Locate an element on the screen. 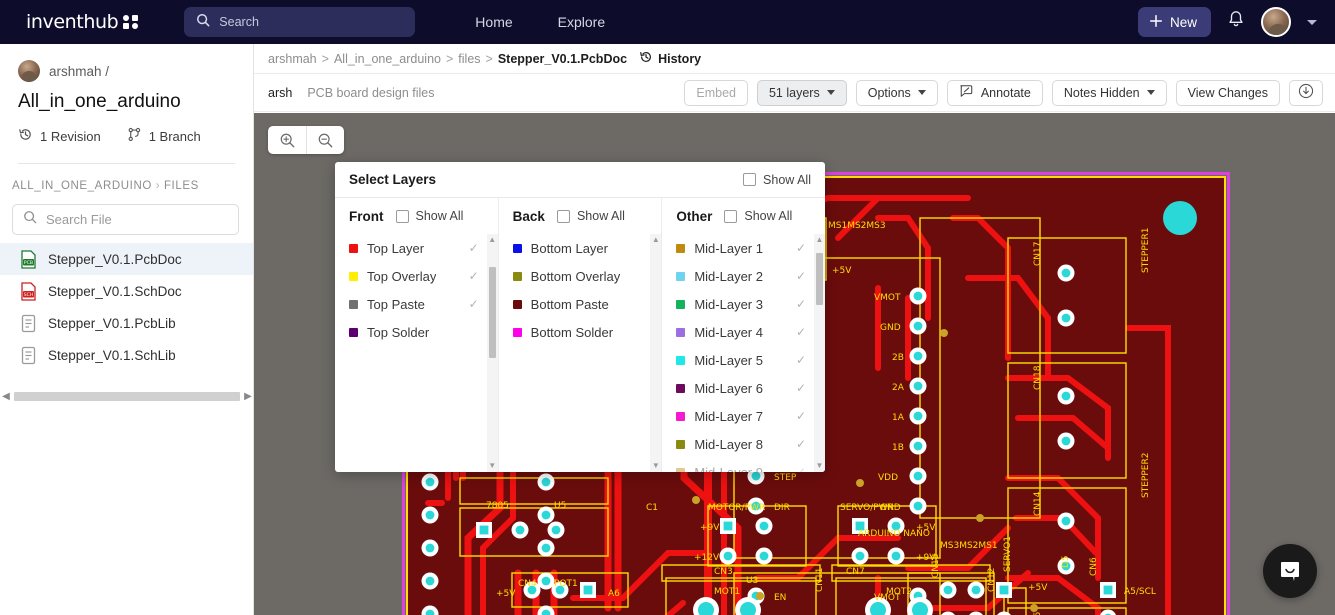 The image size is (1335, 615). file-item-pcblib: Stepper_V0.1.PcbLib is located at coordinates (126, 323).